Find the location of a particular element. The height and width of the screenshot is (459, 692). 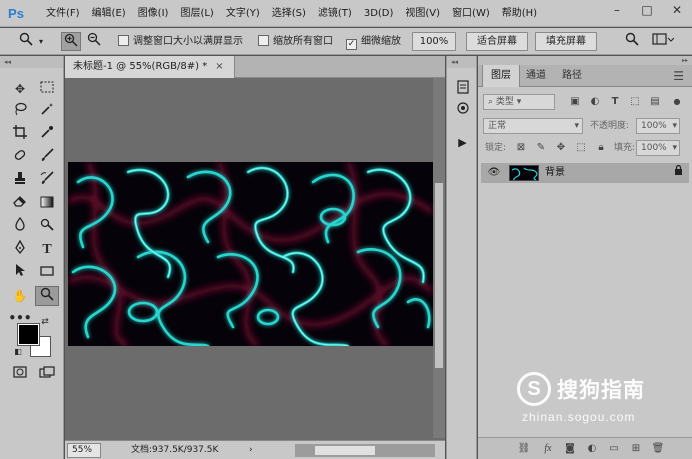

path-selection-tool-icon is located at coordinates (20, 273).